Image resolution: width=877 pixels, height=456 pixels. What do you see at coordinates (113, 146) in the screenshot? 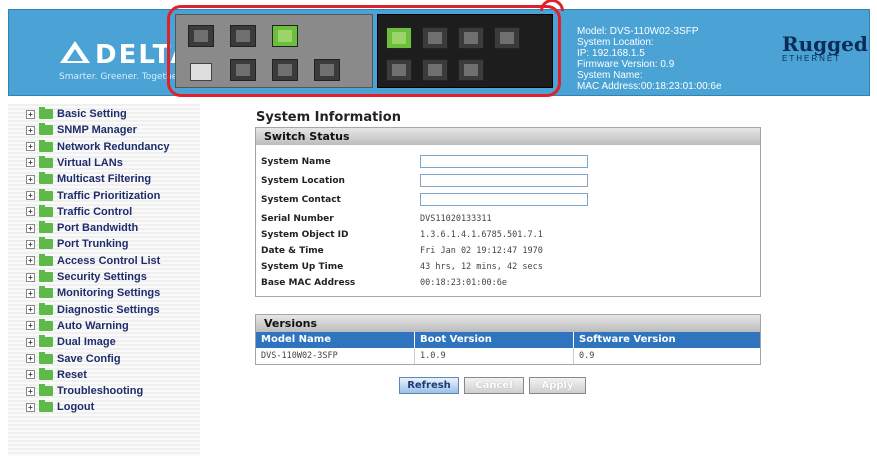
I see `sidebar-item-label: Network Redundancy` at bounding box center [113, 146].